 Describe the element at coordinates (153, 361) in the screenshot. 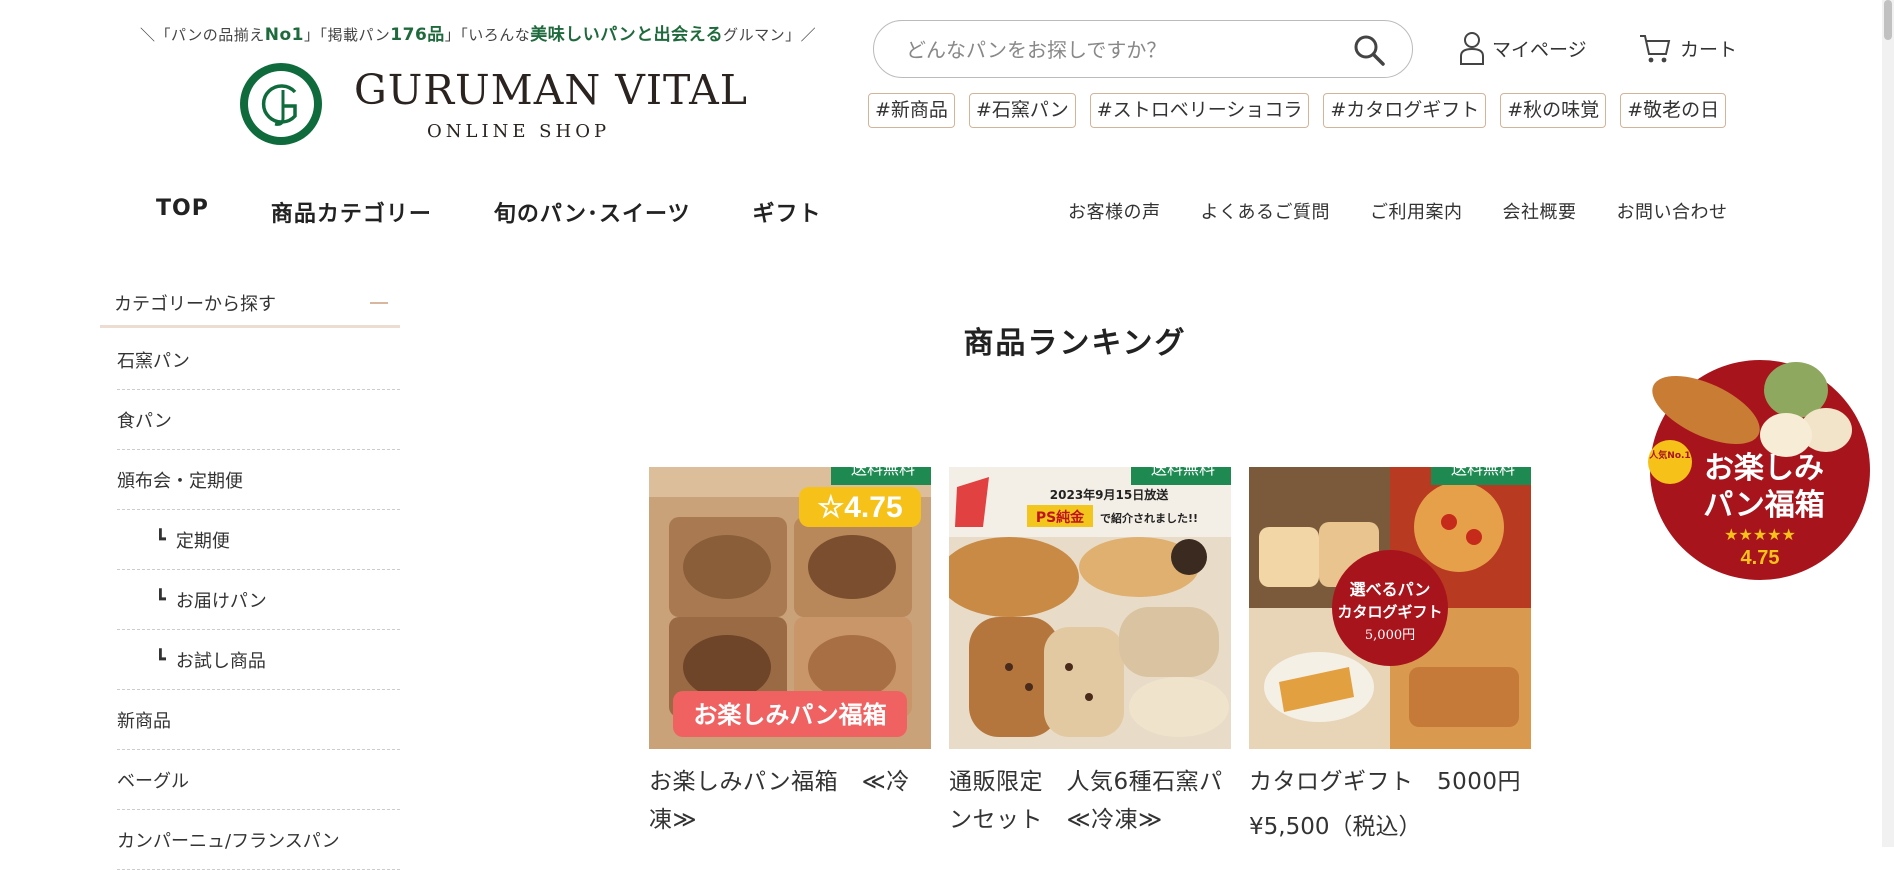

I see `category-label: 石窯パン` at that location.